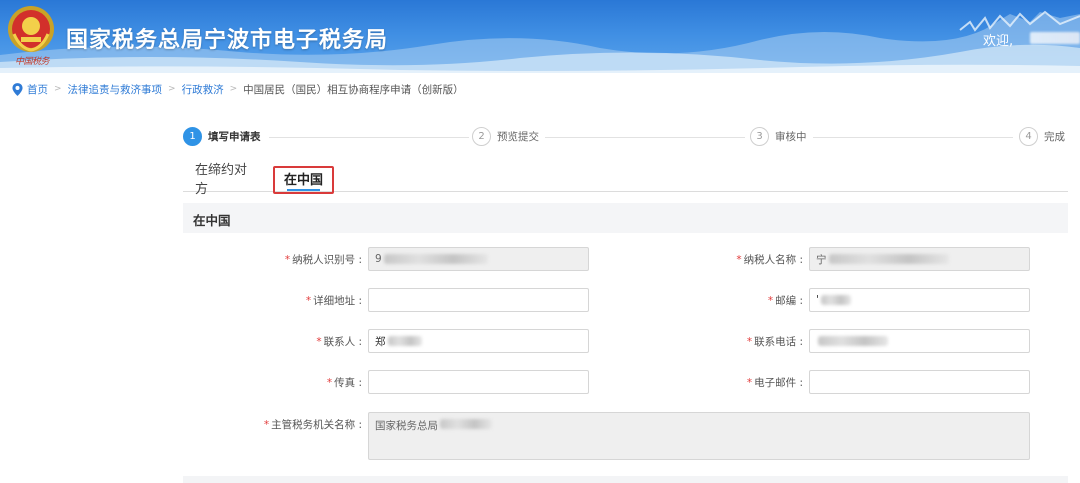  Describe the element at coordinates (791, 137) in the screenshot. I see `step-label: 审核中` at that location.